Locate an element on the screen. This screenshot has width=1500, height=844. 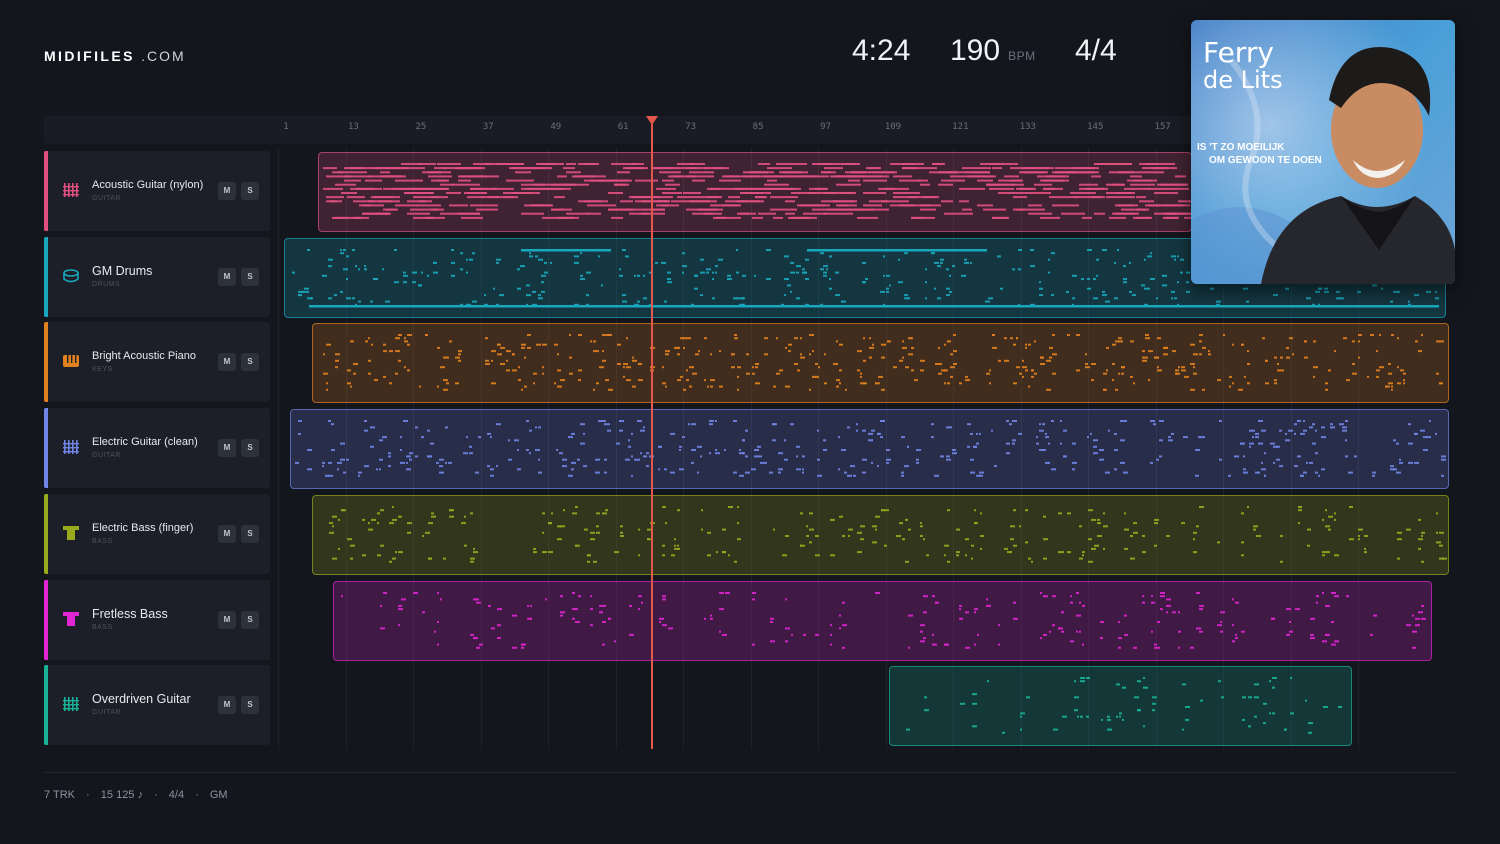
logo: MIDIFILES .COM is located at coordinates (115, 56).